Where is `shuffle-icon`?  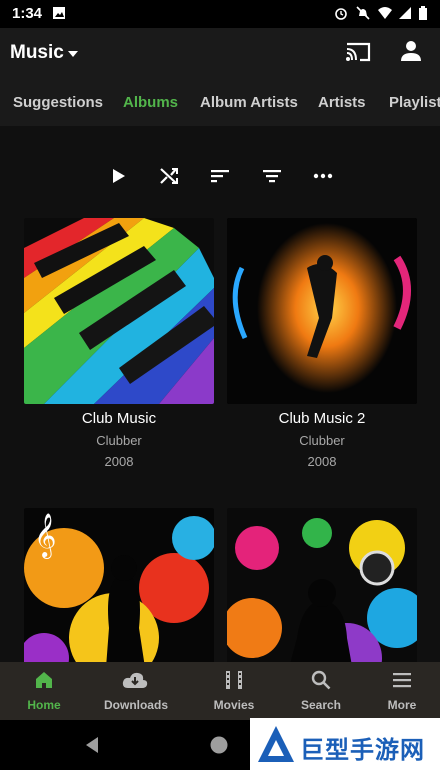 shuffle-icon is located at coordinates (169, 176).